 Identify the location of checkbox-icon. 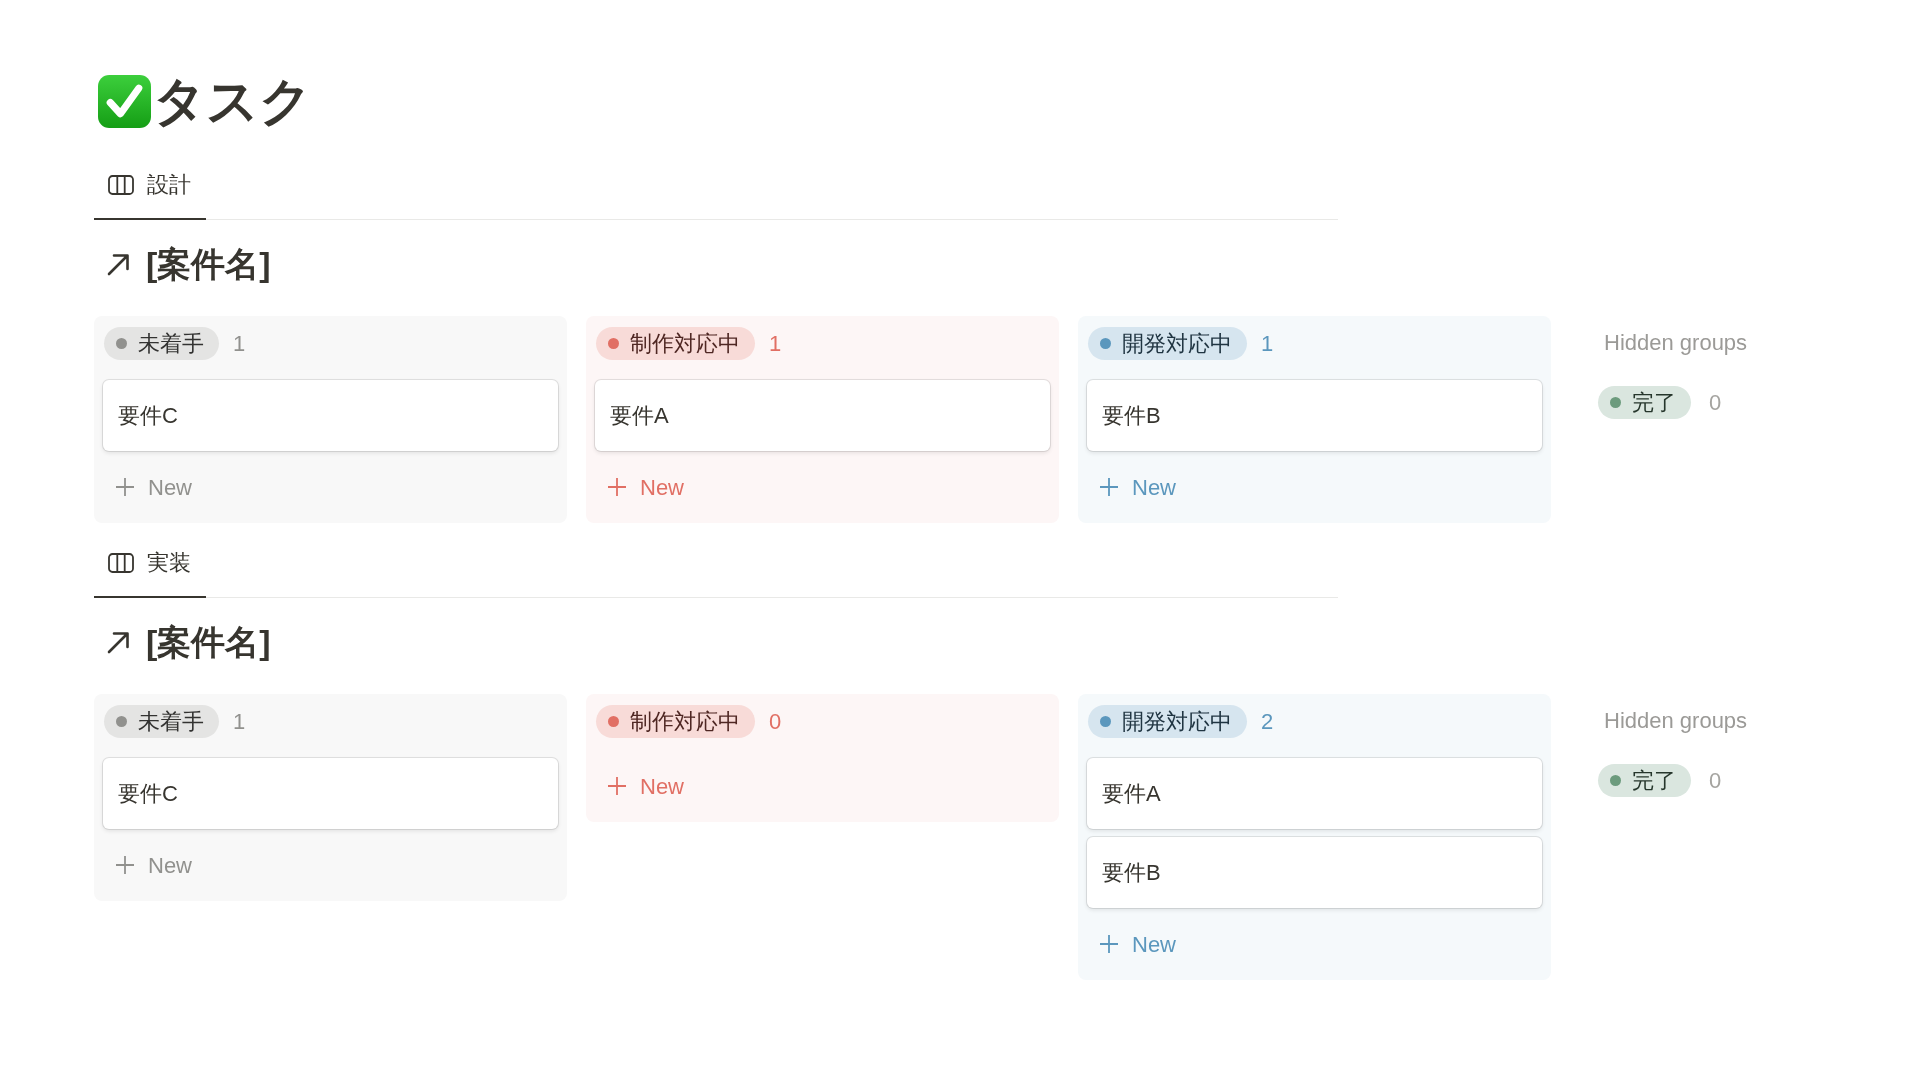
(124, 101).